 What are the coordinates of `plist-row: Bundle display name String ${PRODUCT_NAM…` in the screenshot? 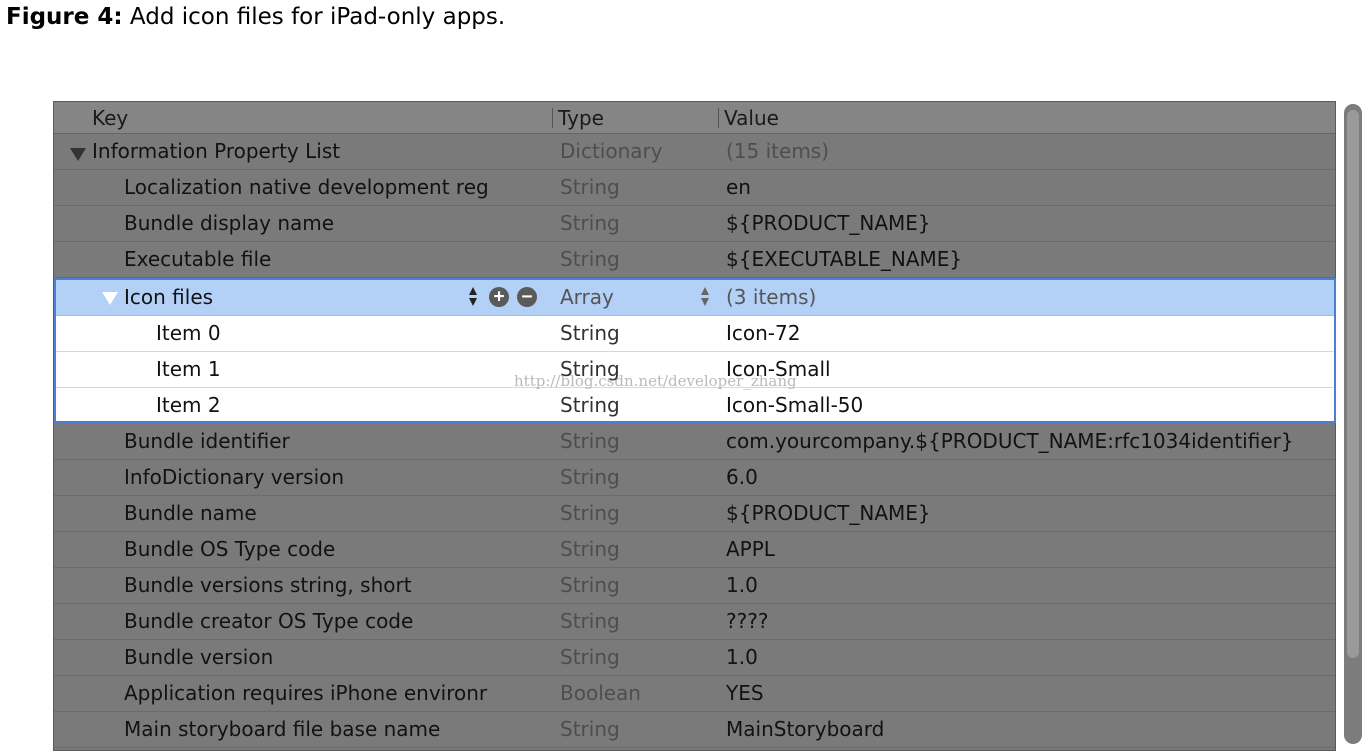 It's located at (694, 224).